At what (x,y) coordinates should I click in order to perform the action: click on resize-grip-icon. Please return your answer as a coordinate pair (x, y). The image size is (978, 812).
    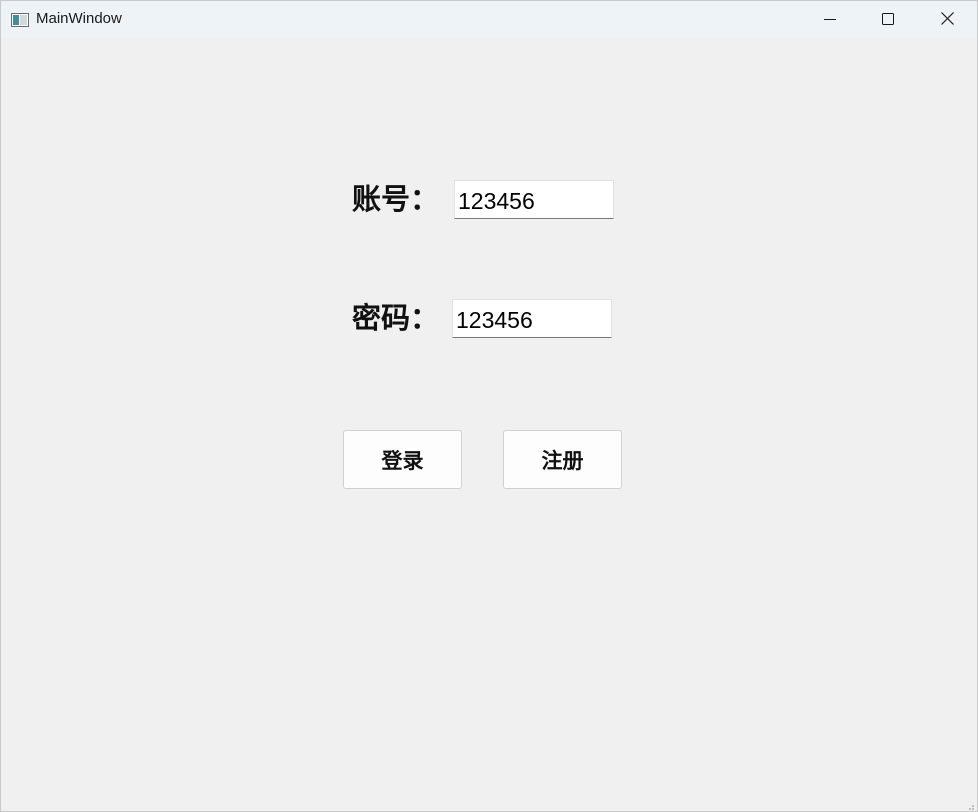
    Looking at the image, I should click on (970, 804).